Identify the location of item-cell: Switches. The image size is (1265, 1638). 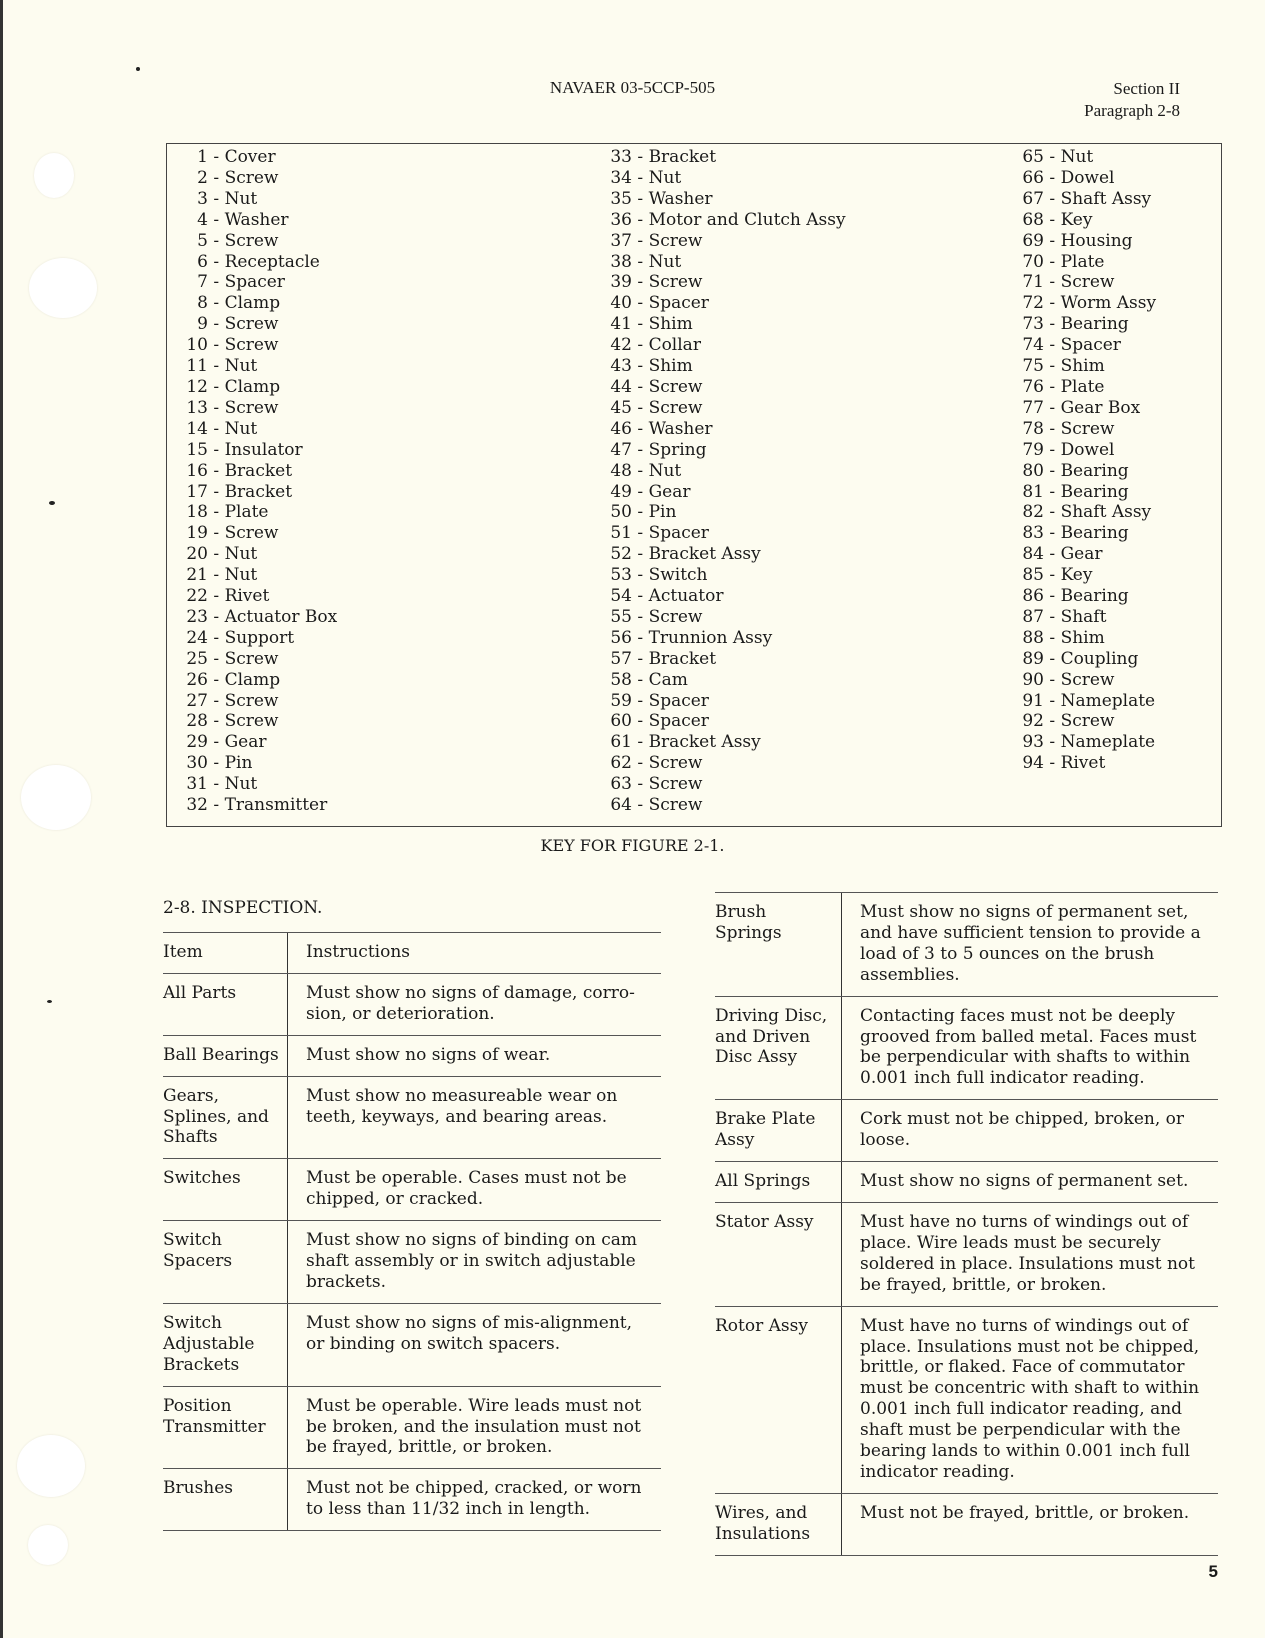
(225, 1190).